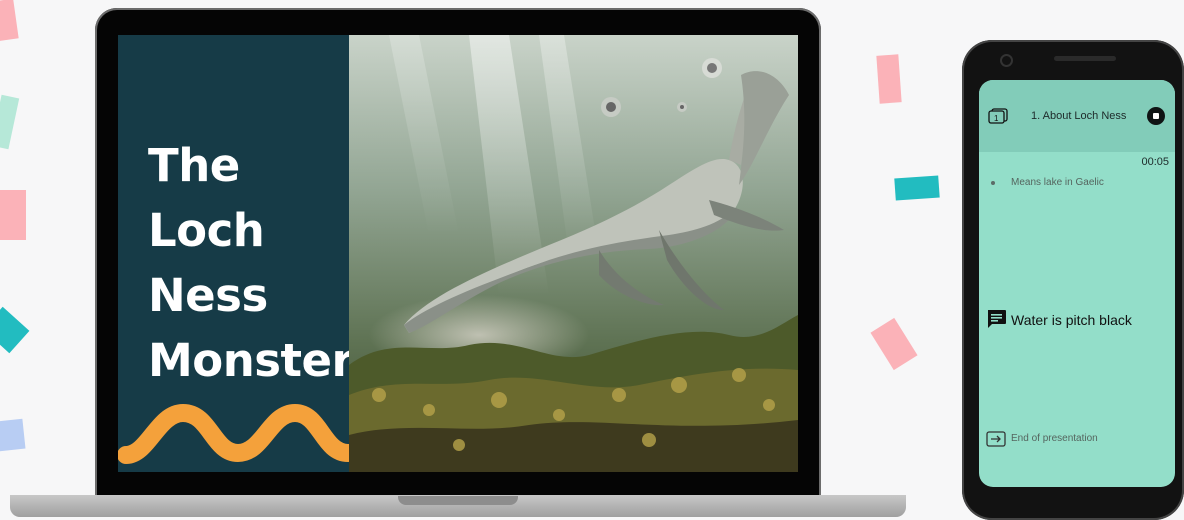 This screenshot has height=520, width=1184. What do you see at coordinates (1155, 162) in the screenshot?
I see `presentation-timer: 00:05` at bounding box center [1155, 162].